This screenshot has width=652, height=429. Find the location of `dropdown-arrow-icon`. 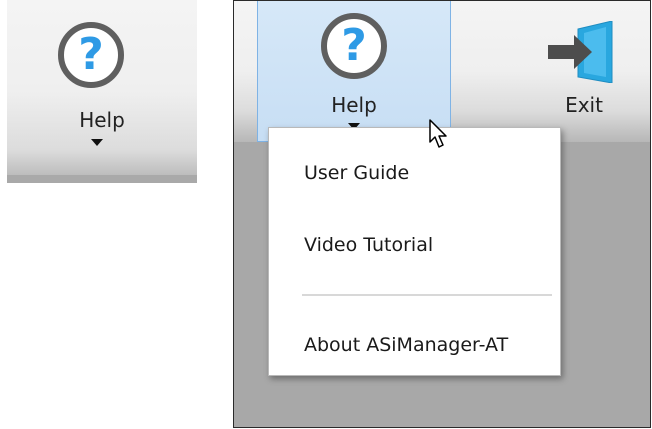

dropdown-arrow-icon is located at coordinates (97, 142).